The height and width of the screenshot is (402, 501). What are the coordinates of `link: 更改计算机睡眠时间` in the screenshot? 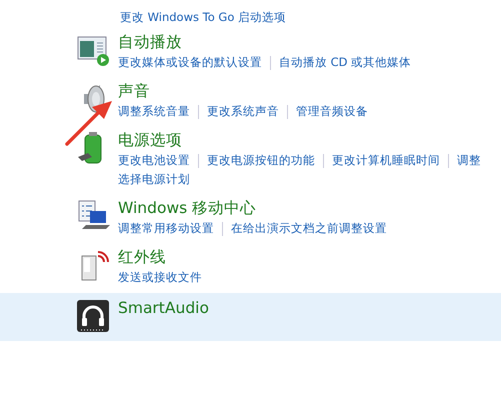 It's located at (386, 160).